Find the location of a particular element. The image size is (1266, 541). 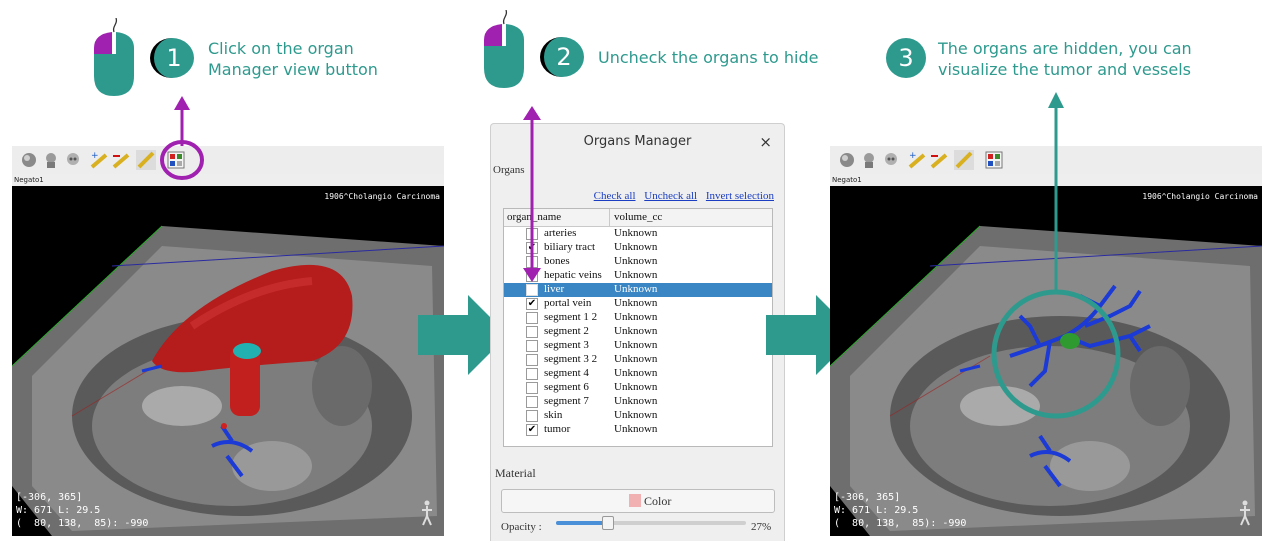

color-swatch is located at coordinates (635, 500).